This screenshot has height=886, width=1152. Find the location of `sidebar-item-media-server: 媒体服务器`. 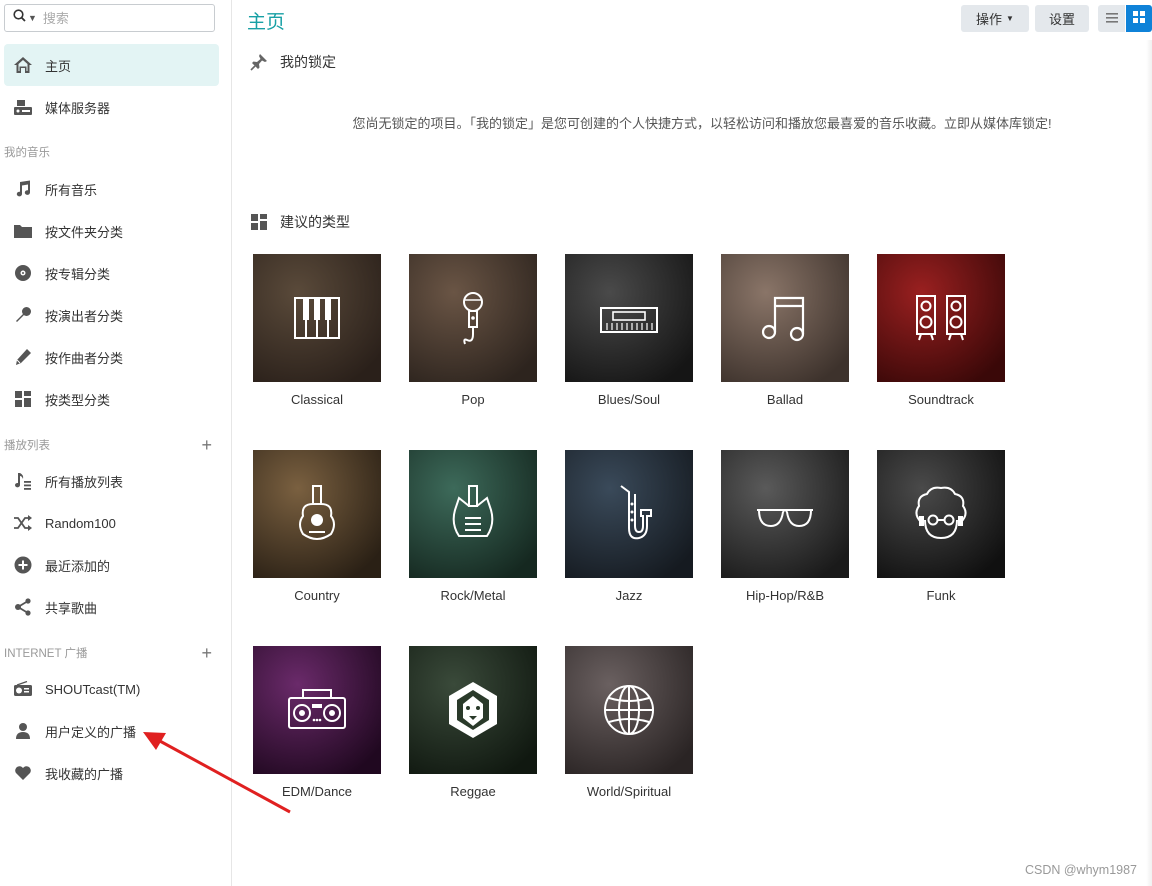

sidebar-item-media-server: 媒体服务器 is located at coordinates (111, 107).